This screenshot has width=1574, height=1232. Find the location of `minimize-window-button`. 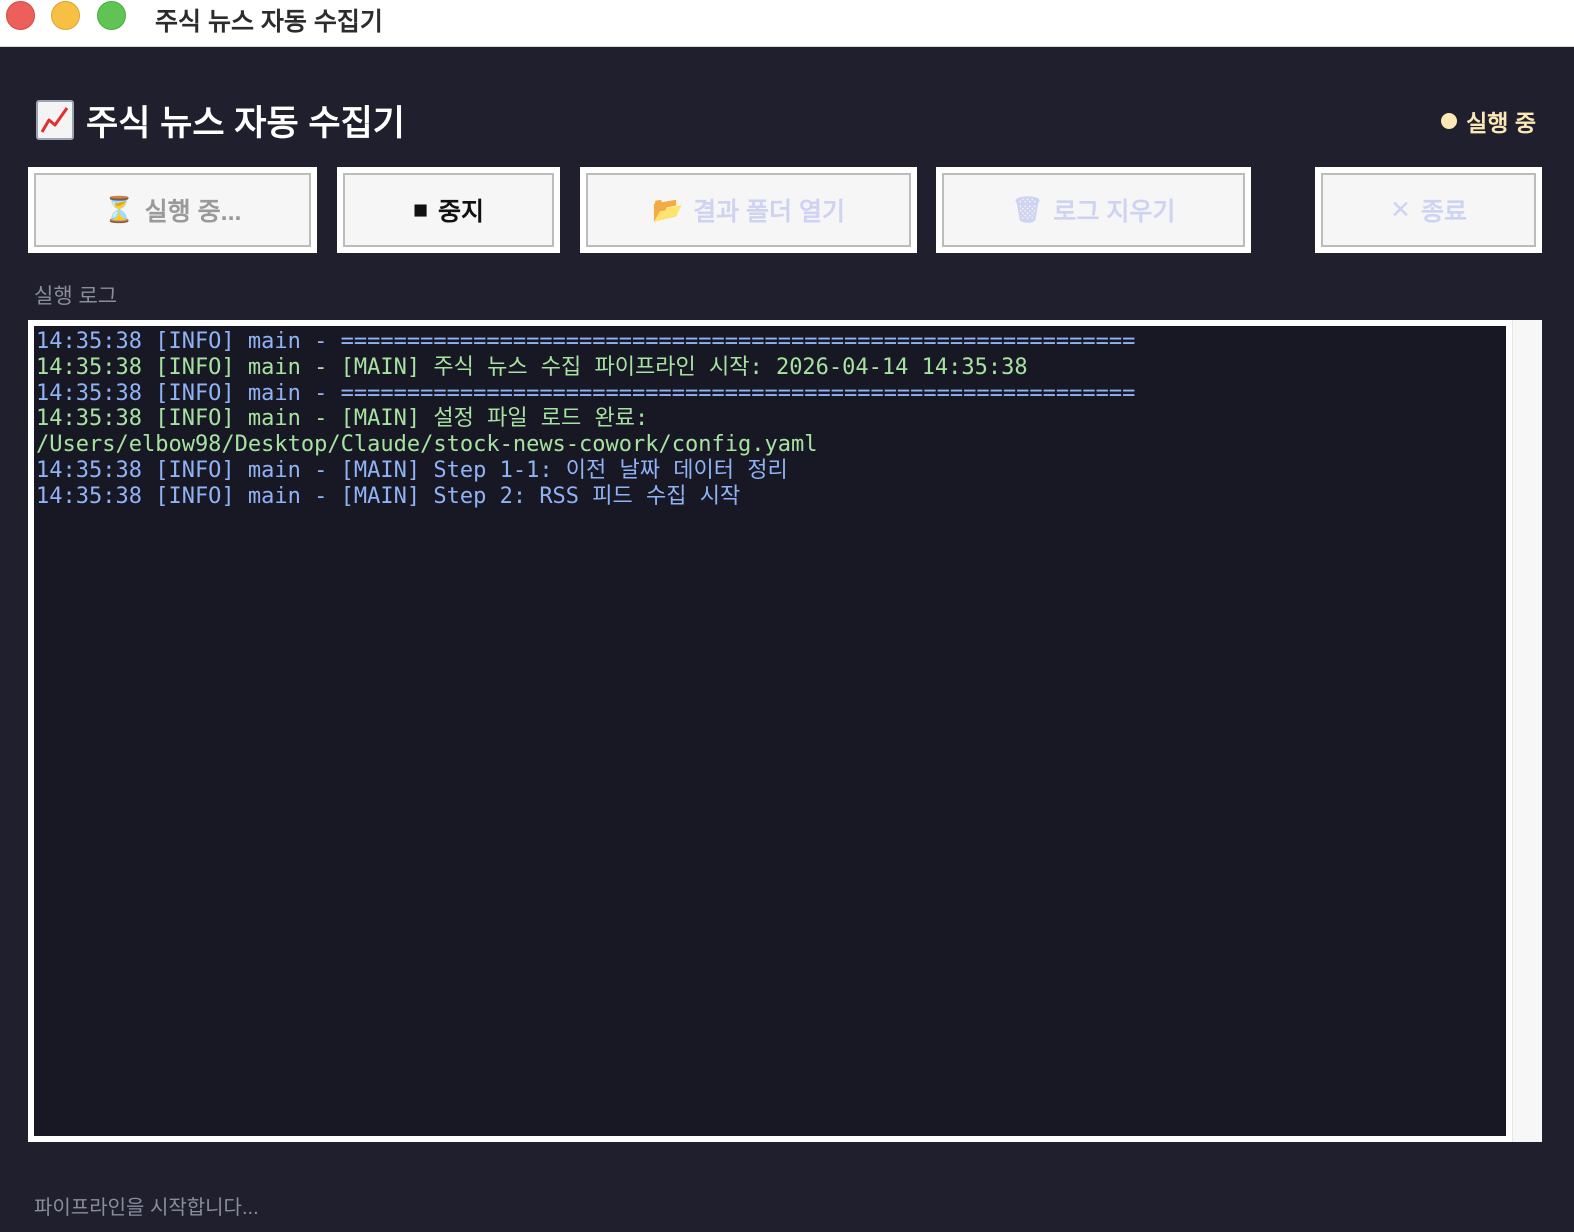

minimize-window-button is located at coordinates (65, 15).